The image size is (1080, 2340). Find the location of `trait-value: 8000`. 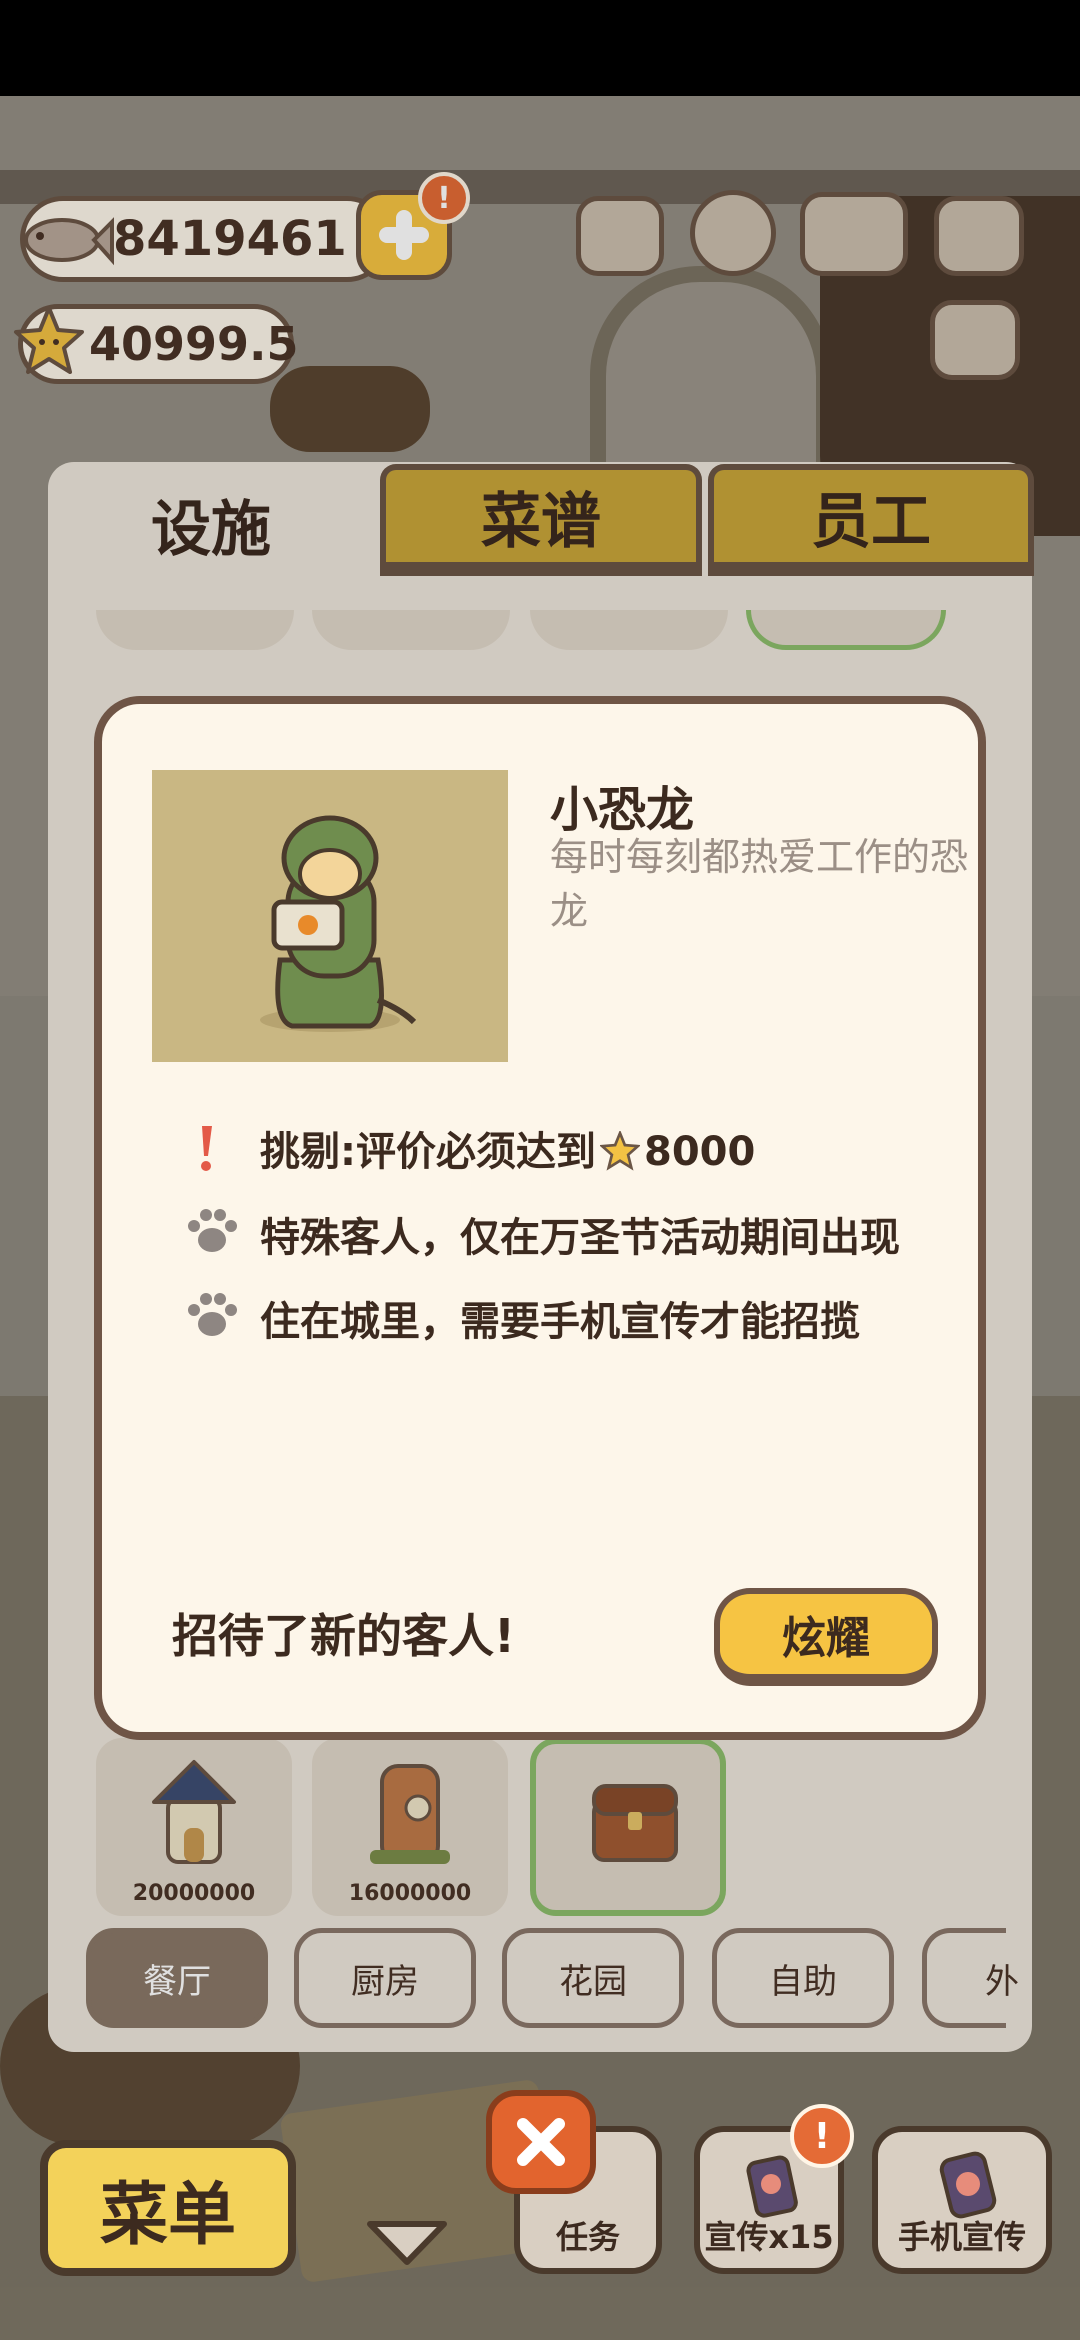

trait-value: 8000 is located at coordinates (700, 1152).